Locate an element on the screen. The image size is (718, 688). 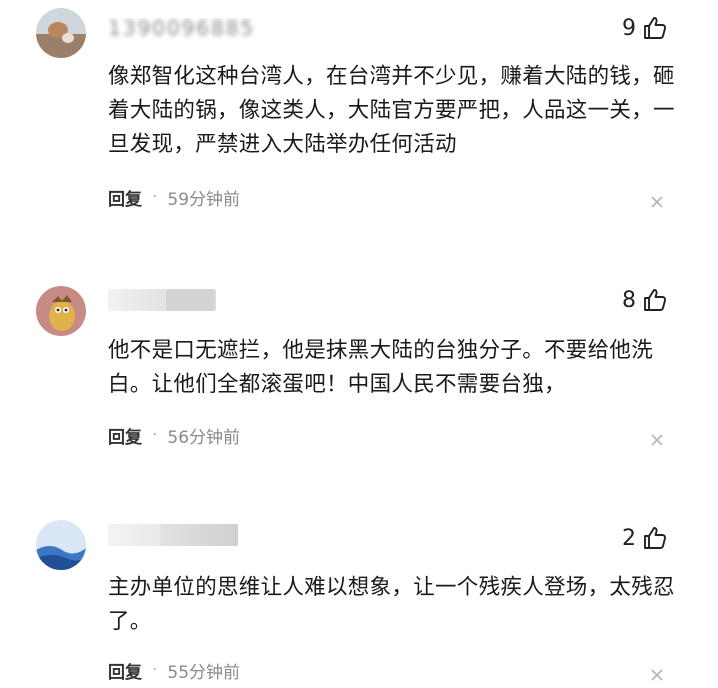
reply-button: 回复 is located at coordinates (125, 670).